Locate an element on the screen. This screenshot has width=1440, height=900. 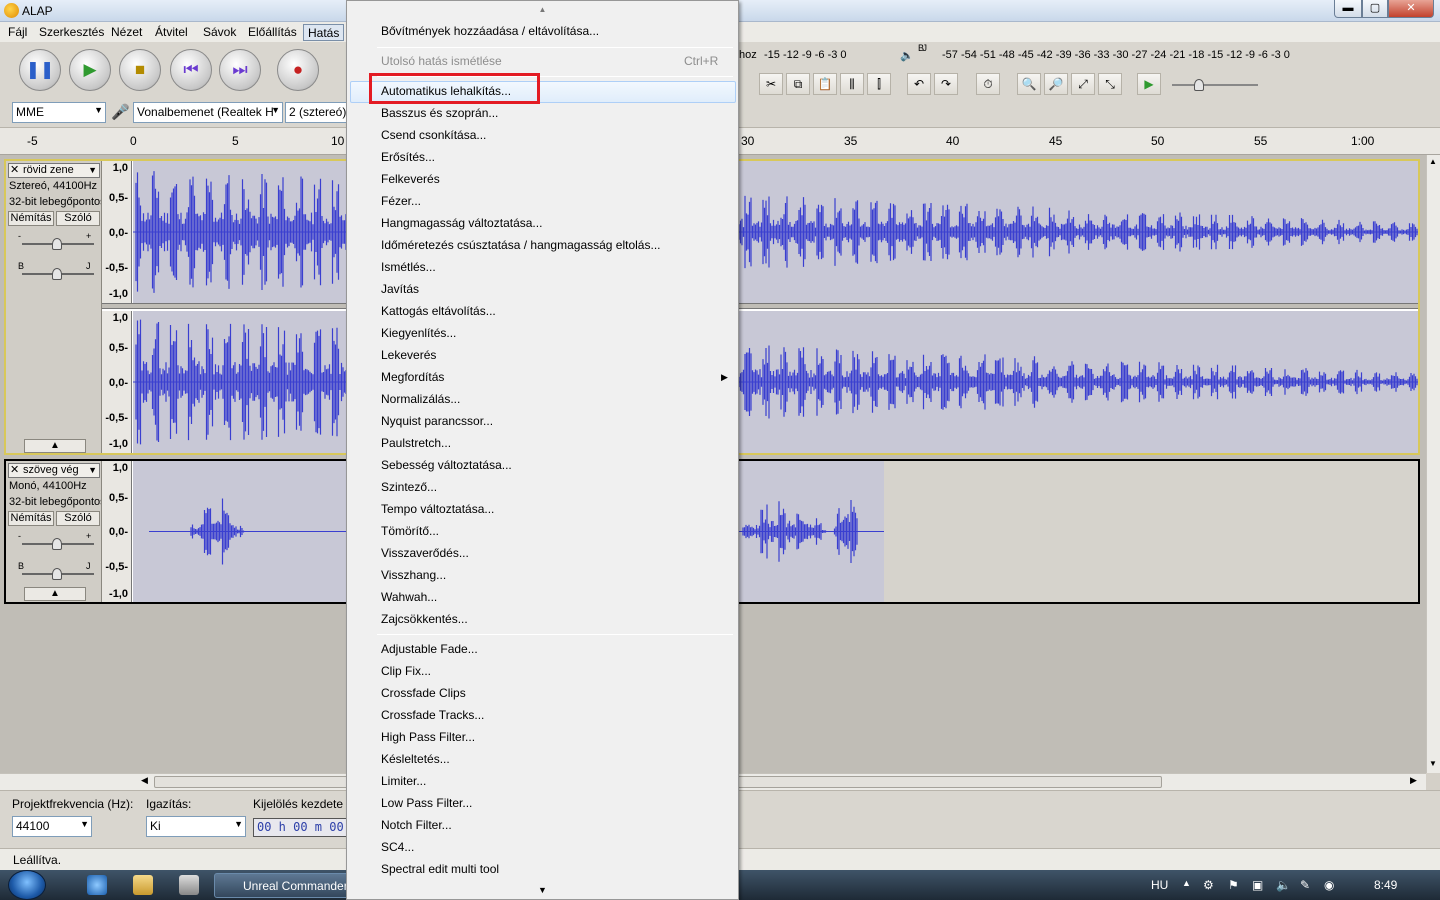
track-name-menu: ✕ szöveg vég ▼ is located at coordinates (54, 470).